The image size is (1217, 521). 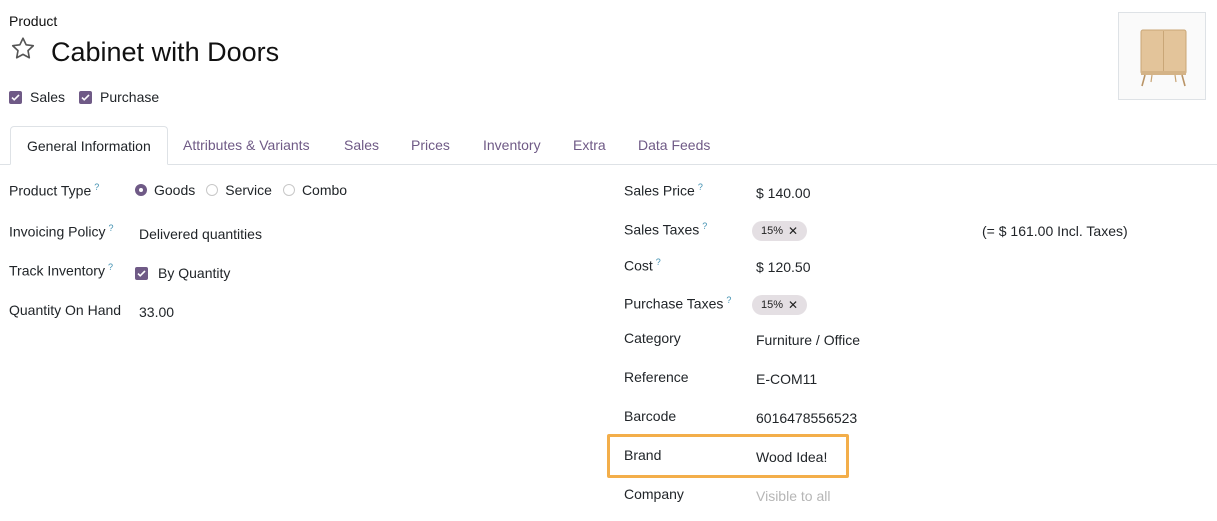 What do you see at coordinates (54, 190) in the screenshot?
I see `product-type-label: Product Type?` at bounding box center [54, 190].